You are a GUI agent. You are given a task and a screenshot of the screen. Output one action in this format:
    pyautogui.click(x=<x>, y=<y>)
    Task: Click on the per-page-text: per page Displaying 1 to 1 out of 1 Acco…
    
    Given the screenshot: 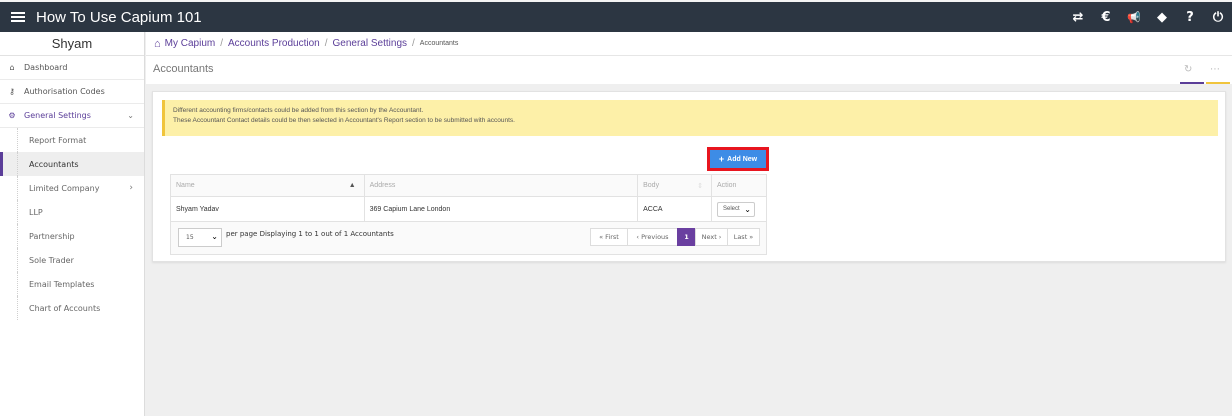 What is the action you would take?
    pyautogui.click(x=310, y=234)
    